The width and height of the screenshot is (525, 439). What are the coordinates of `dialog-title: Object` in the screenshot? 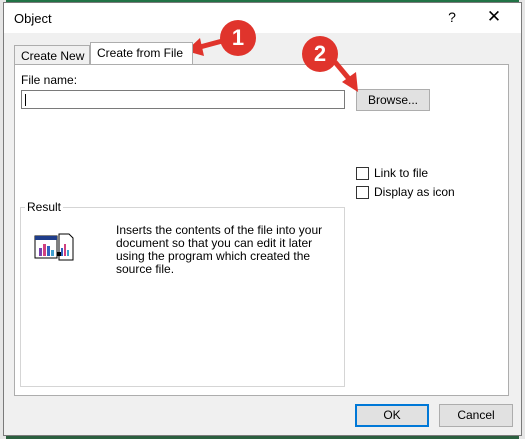 It's located at (33, 18).